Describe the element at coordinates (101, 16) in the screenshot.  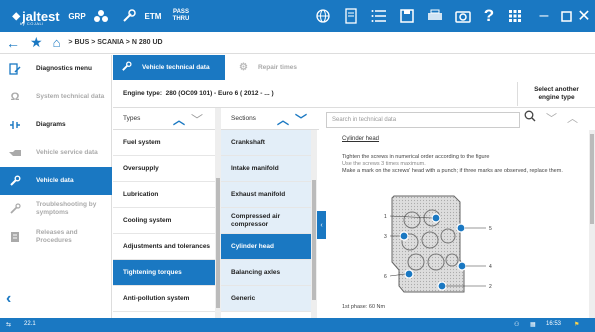
I see `group-icon` at that location.